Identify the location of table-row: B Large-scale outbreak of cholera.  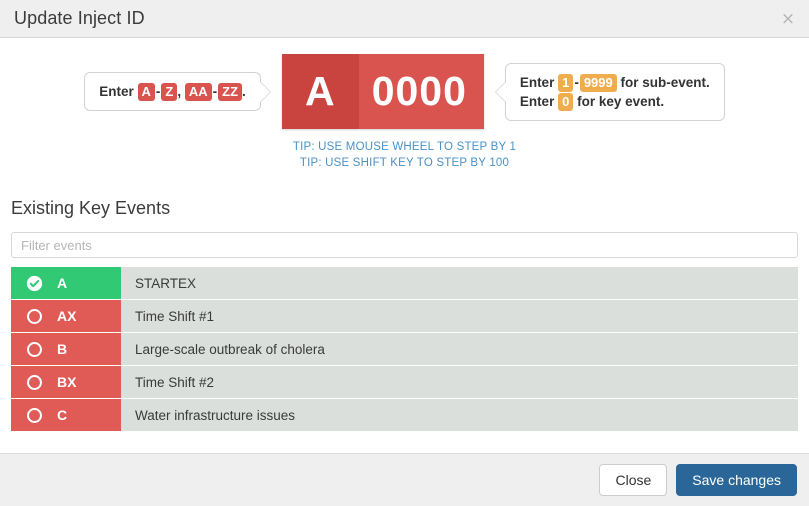
(404, 349).